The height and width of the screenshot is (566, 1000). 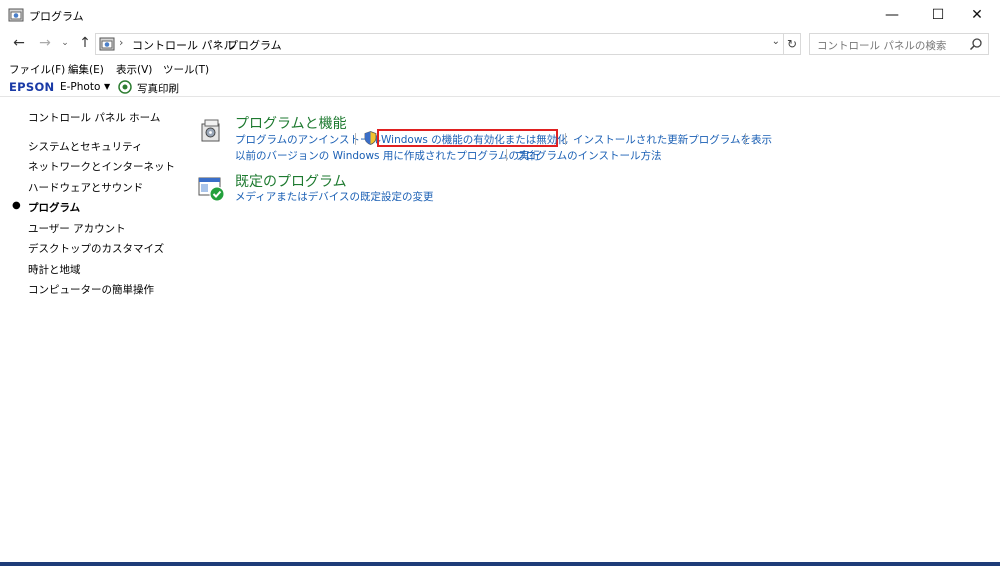 I want to click on up-arrow-icon: ↑, so click(x=85, y=43).